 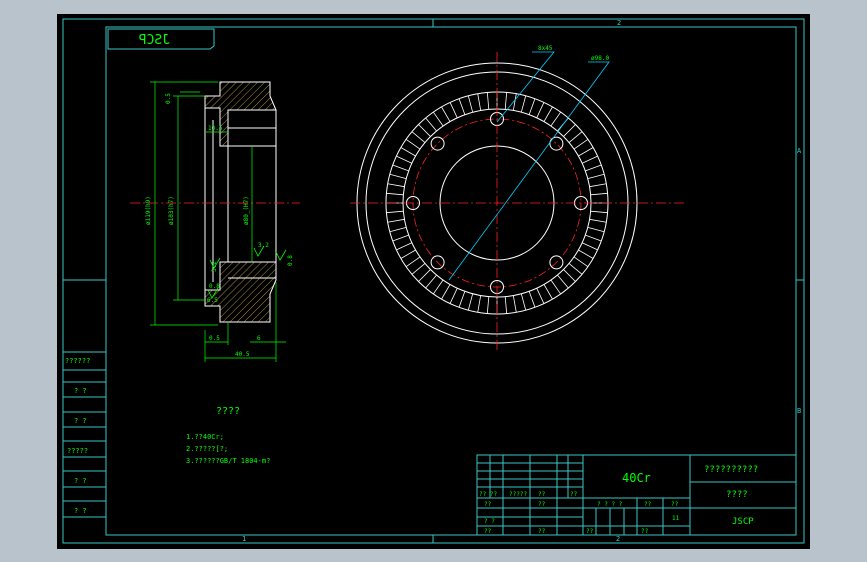 I want to click on dim-roughness-3: 3.2, so click(x=214, y=266).